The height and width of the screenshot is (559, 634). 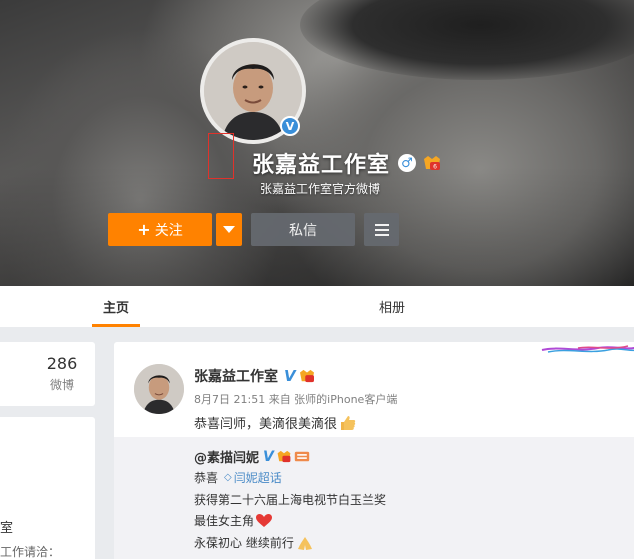 I want to click on repost-line-3-text: 最佳女主角, so click(x=224, y=521).